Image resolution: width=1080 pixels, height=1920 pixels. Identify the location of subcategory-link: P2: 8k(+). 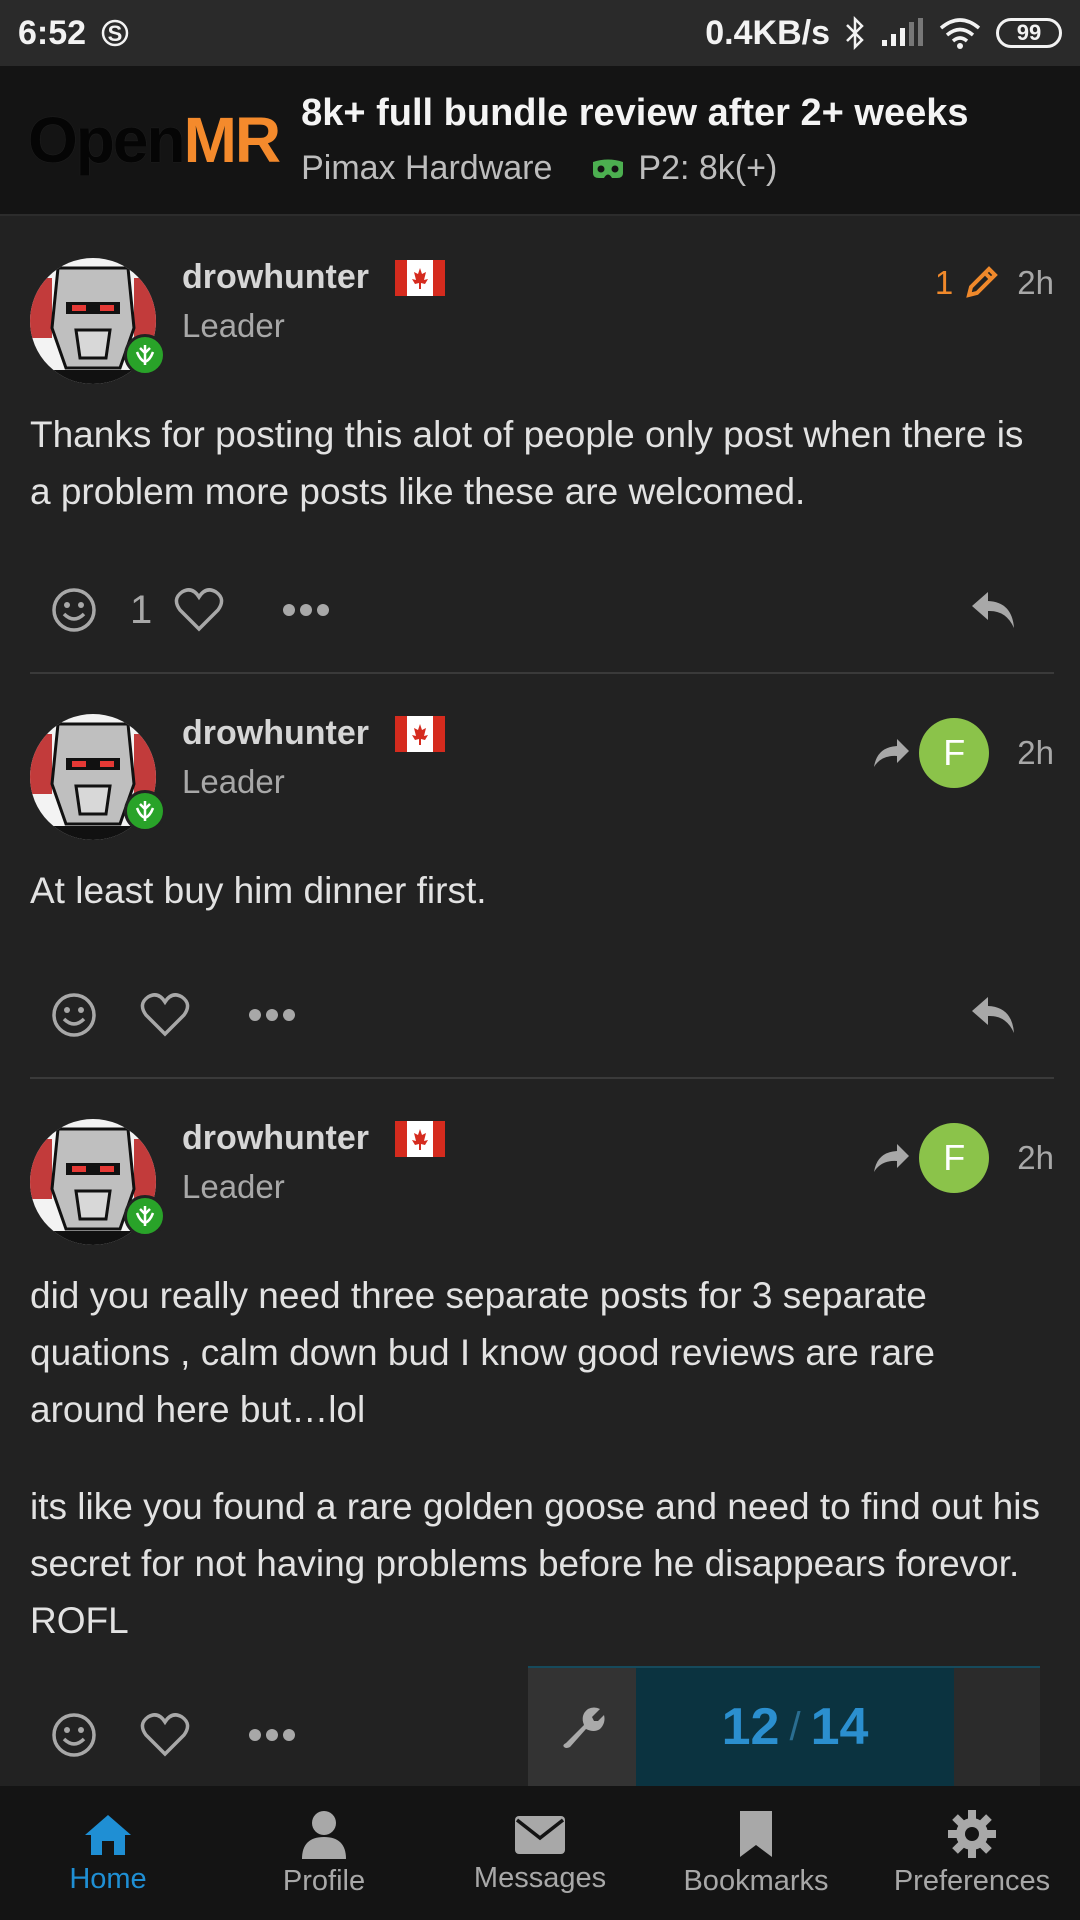
(683, 168).